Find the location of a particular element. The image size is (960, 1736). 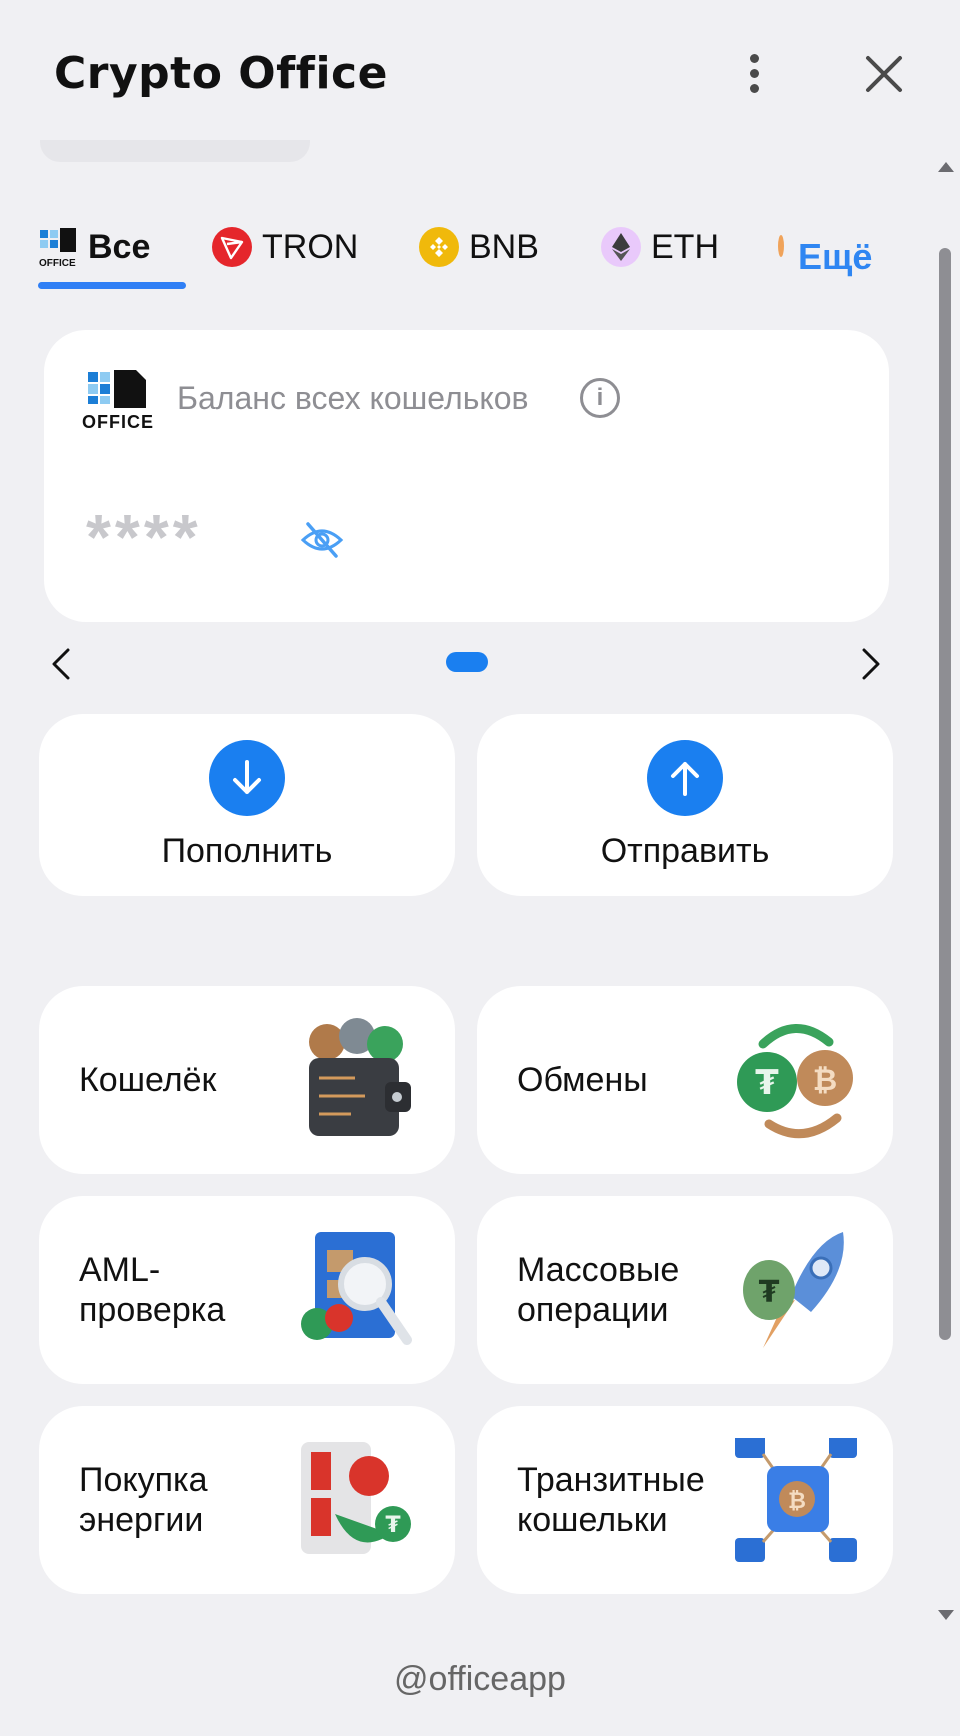

tab-eth: ETH is located at coordinates (660, 247).